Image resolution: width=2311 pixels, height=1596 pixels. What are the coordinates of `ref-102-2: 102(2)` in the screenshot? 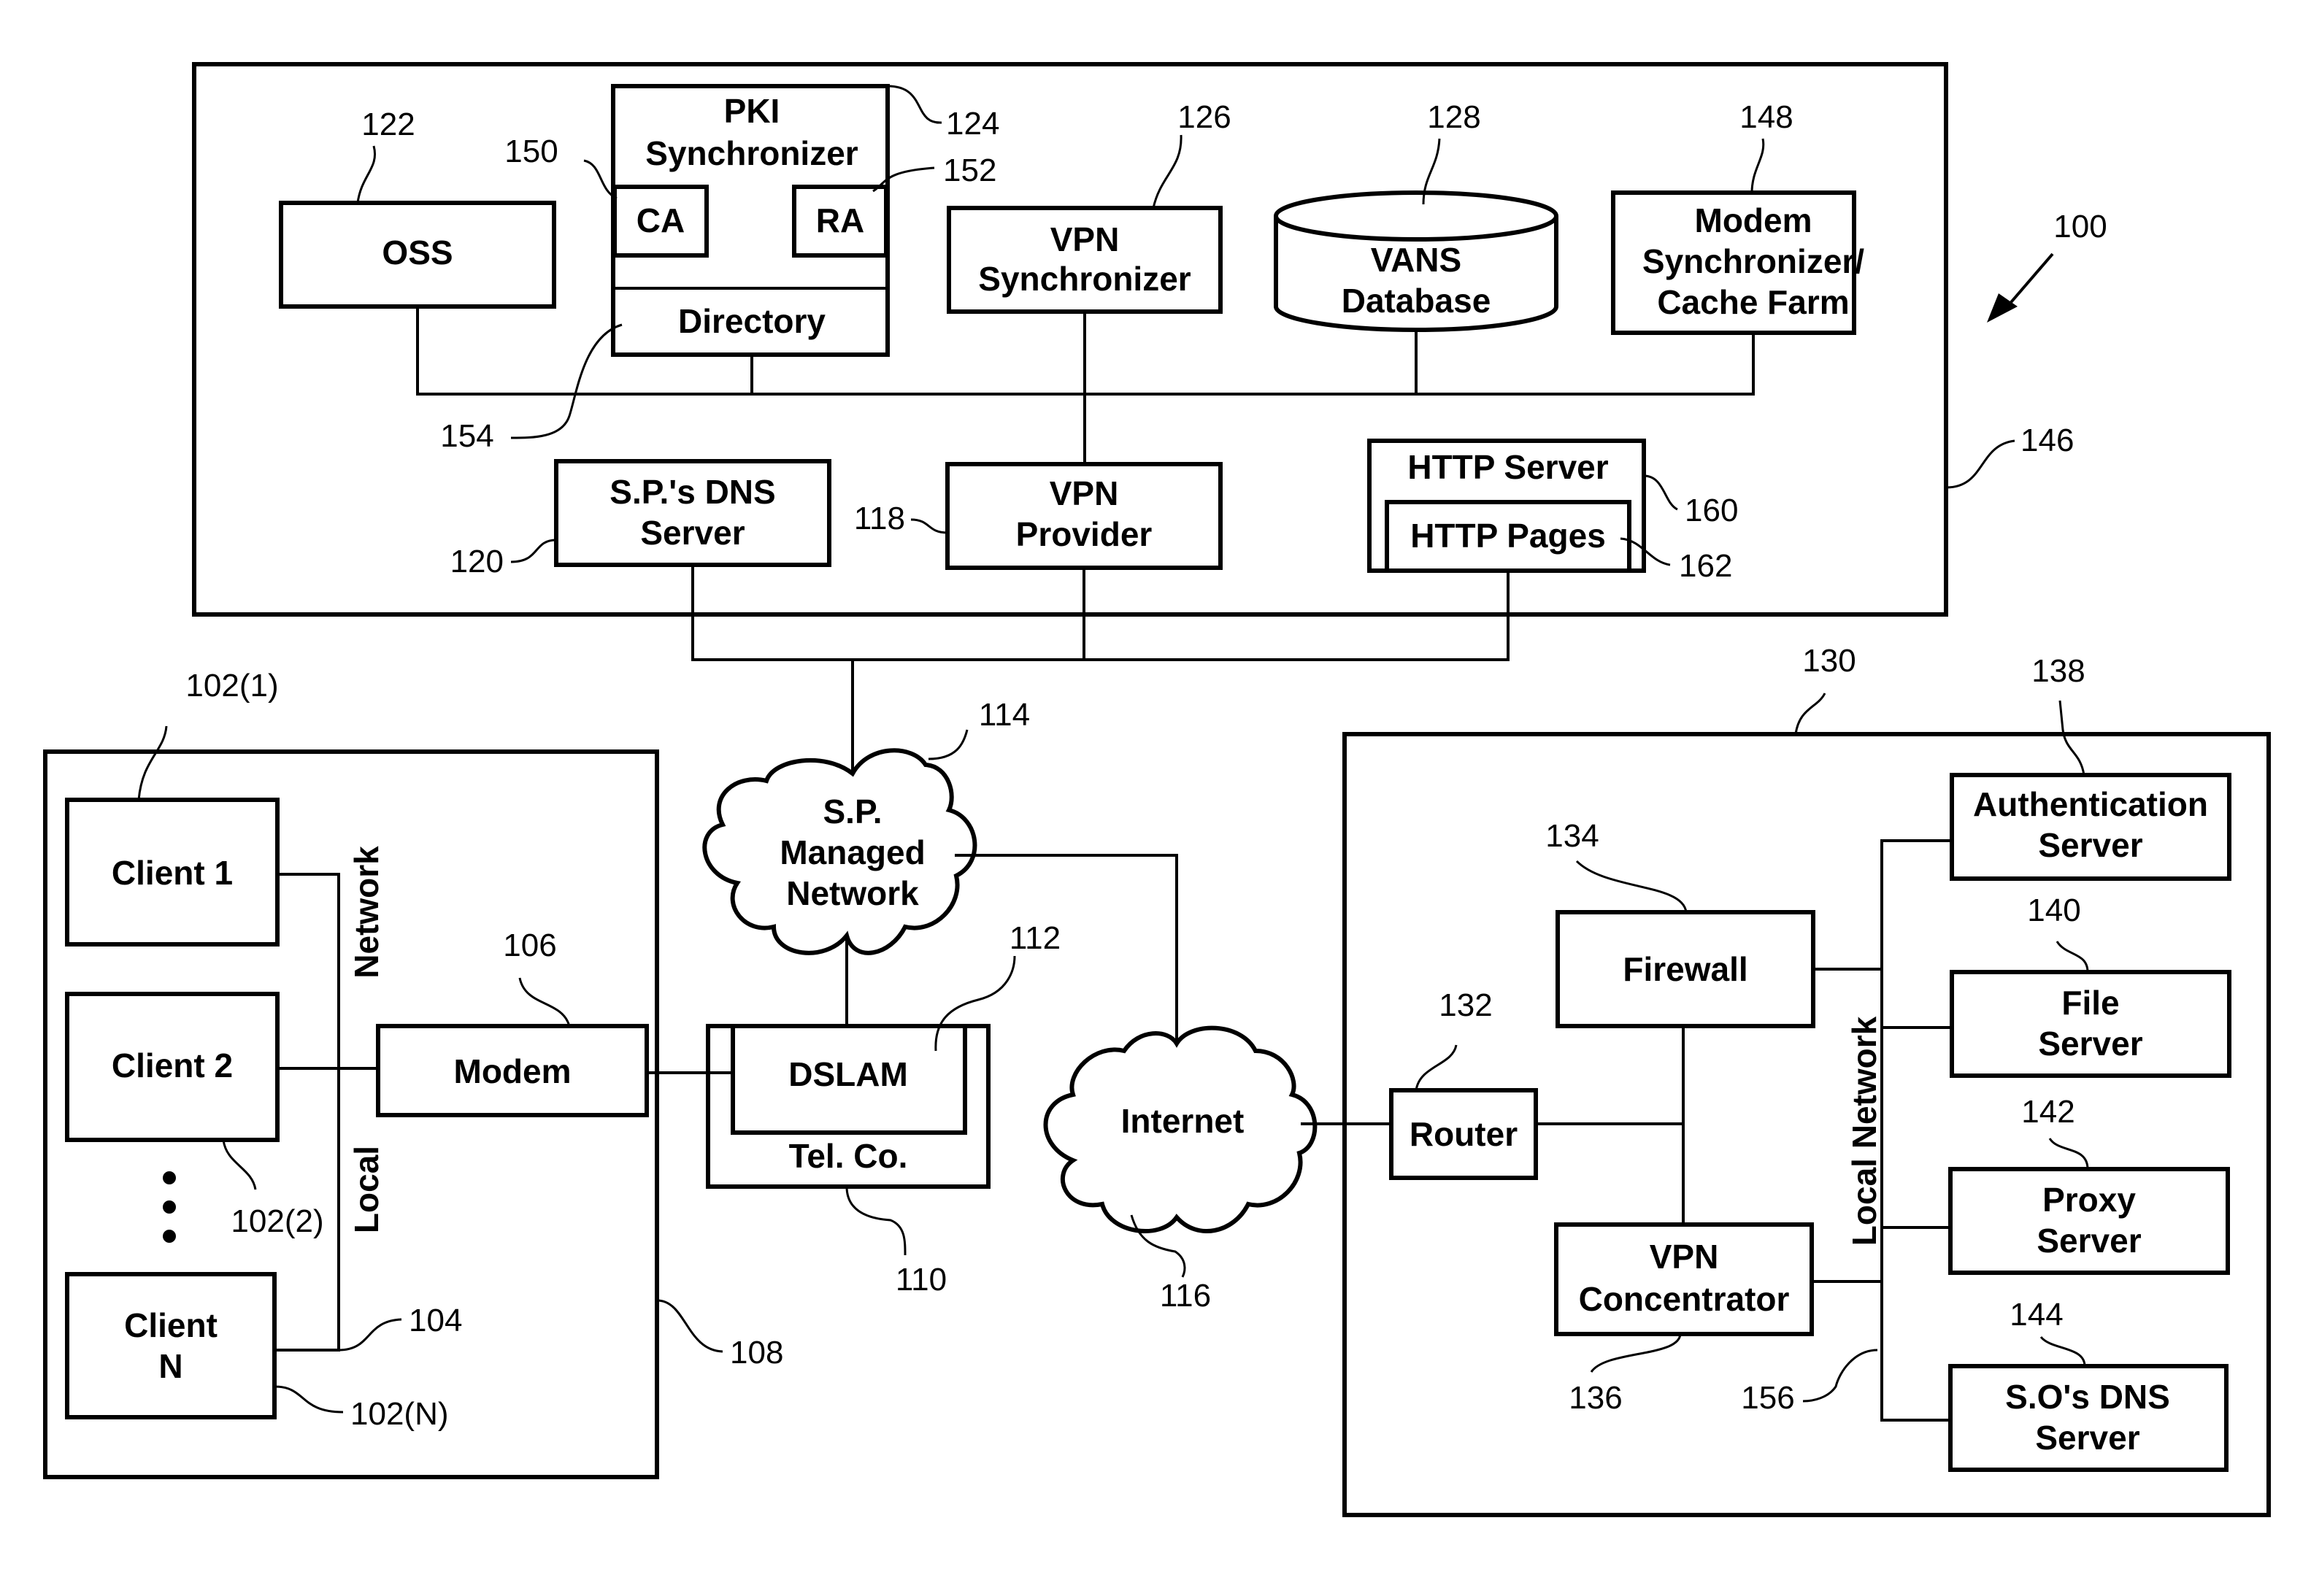 It's located at (277, 1221).